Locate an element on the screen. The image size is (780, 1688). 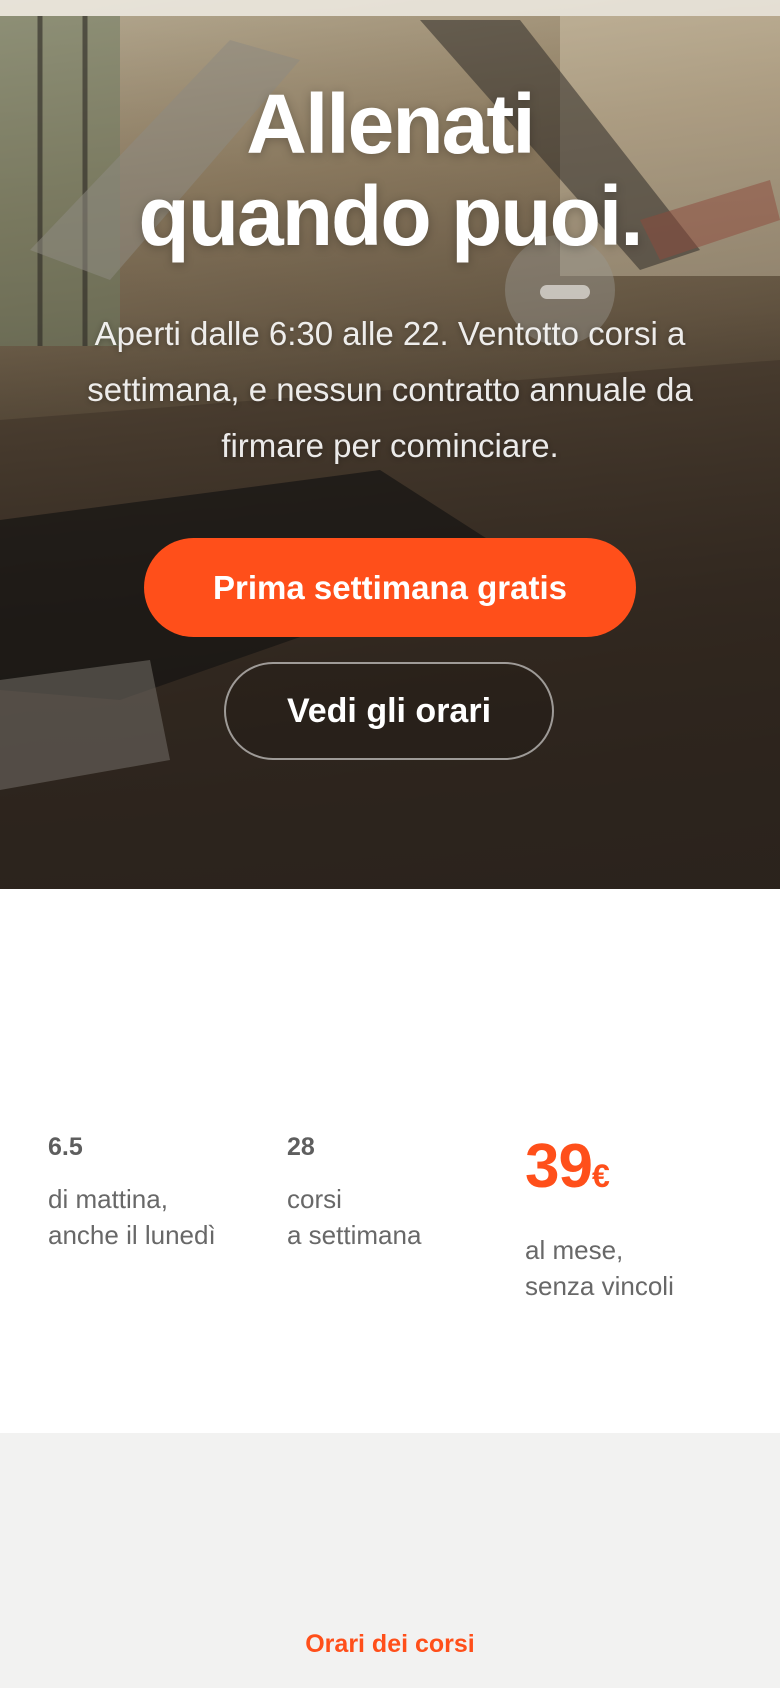
schedule-section-title: Orari dei corsi is located at coordinates (390, 1644).